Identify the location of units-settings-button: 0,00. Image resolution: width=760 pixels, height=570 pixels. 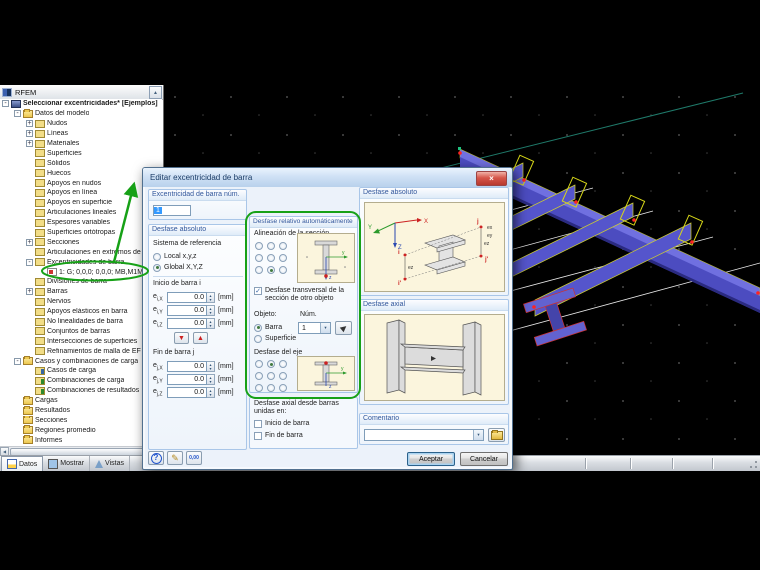
(194, 458).